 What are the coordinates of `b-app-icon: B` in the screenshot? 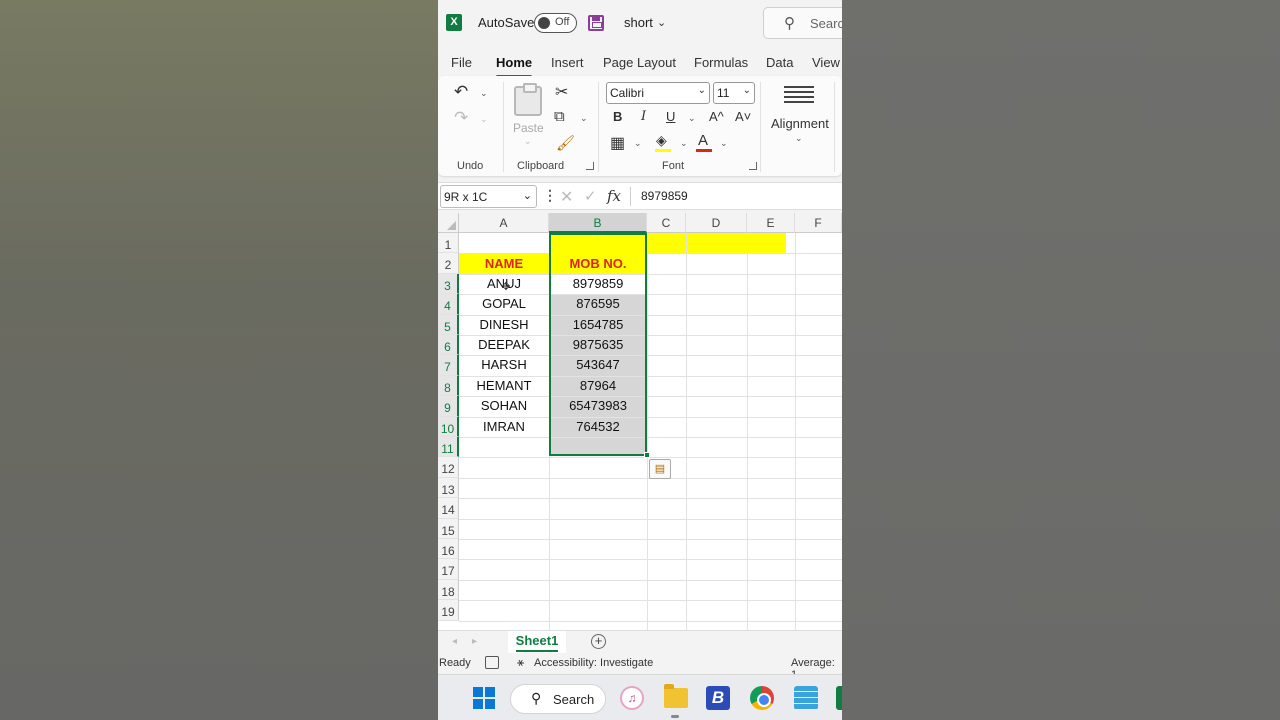 It's located at (718, 698).